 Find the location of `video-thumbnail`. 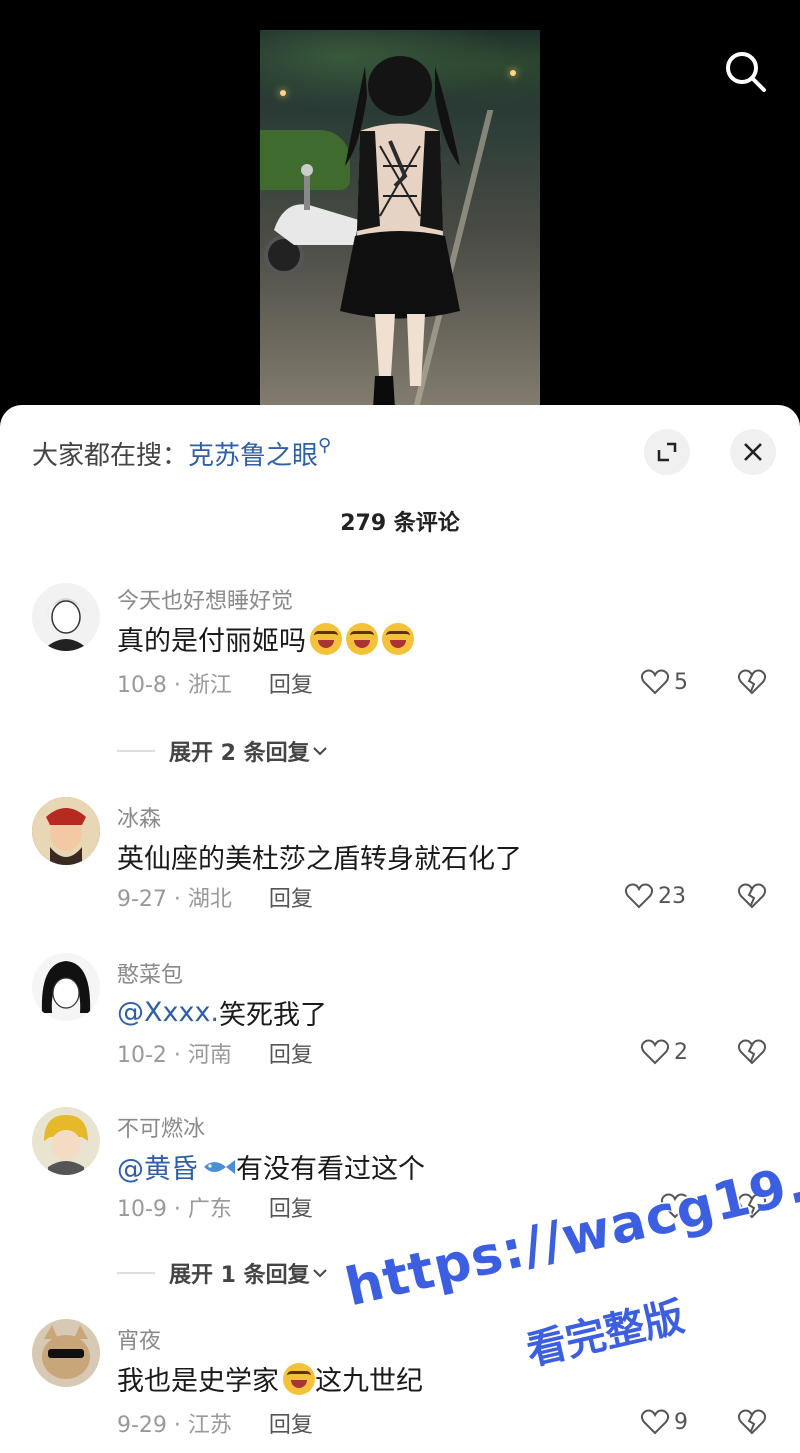

video-thumbnail is located at coordinates (400, 219).